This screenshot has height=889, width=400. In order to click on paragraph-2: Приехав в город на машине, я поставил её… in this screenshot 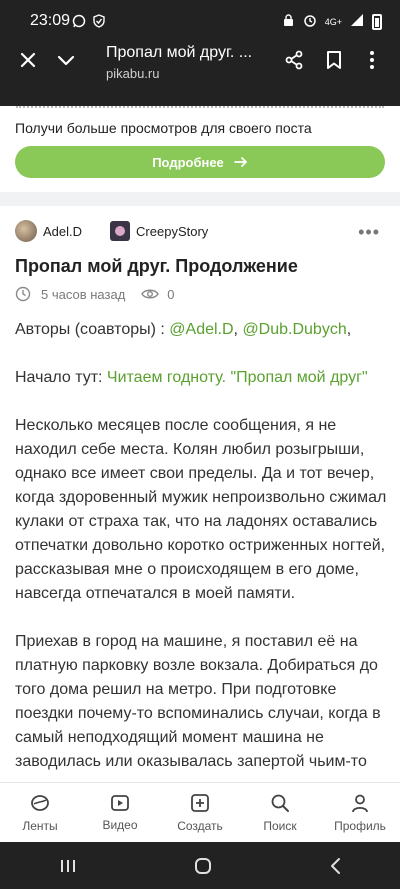, I will do `click(198, 701)`.